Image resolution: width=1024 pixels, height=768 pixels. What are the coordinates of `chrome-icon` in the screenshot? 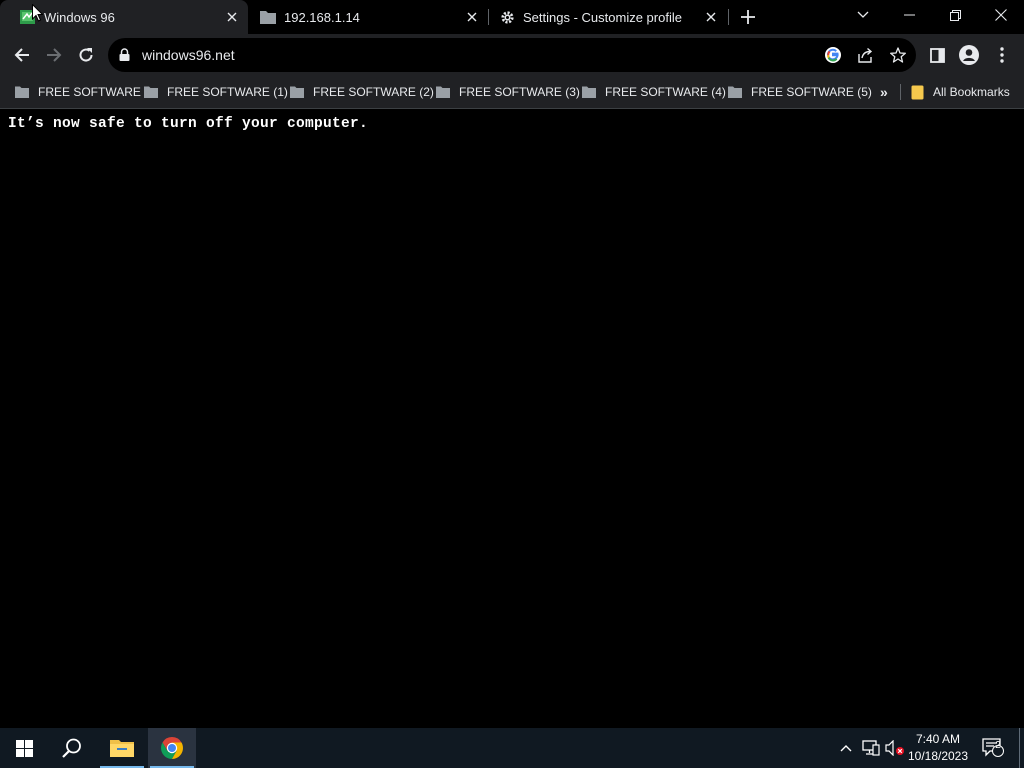 It's located at (172, 748).